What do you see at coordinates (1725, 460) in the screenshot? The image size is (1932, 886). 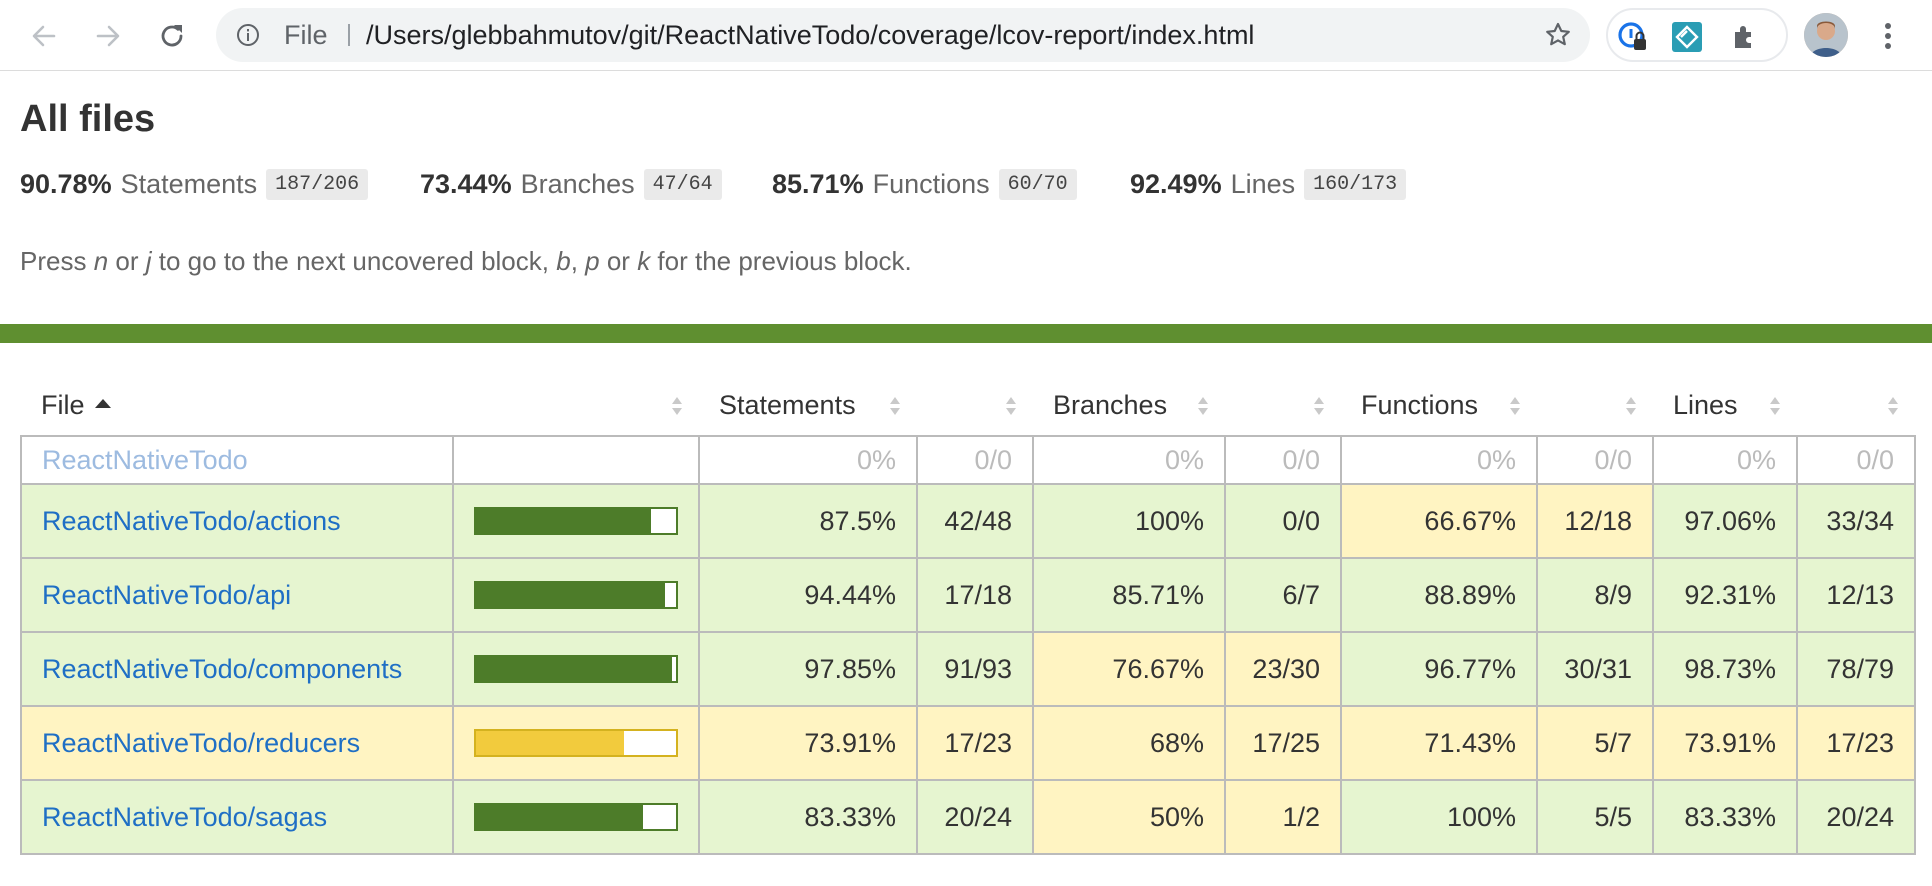 I see `lines-pct: 0%` at bounding box center [1725, 460].